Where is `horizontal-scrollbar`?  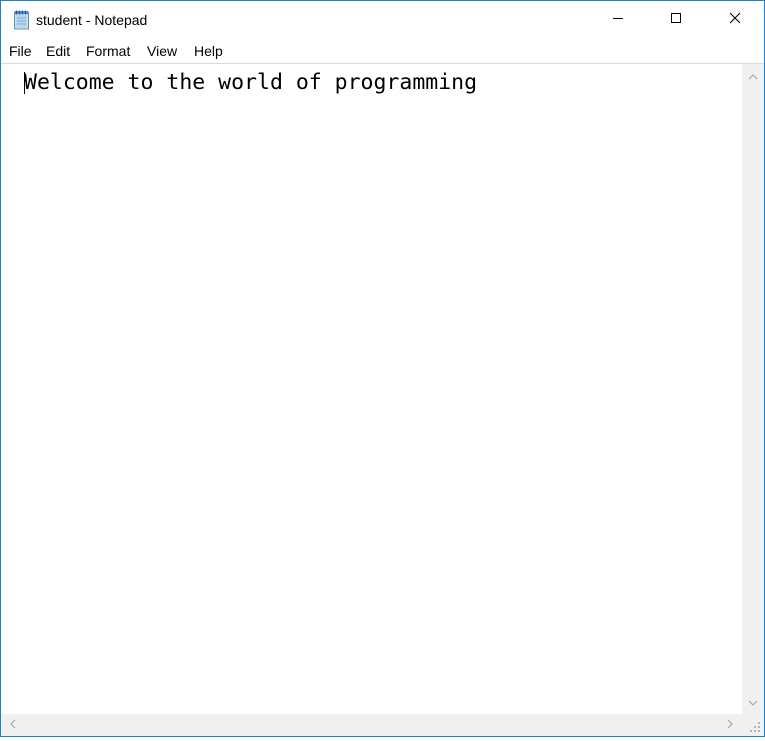
horizontal-scrollbar is located at coordinates (371, 725).